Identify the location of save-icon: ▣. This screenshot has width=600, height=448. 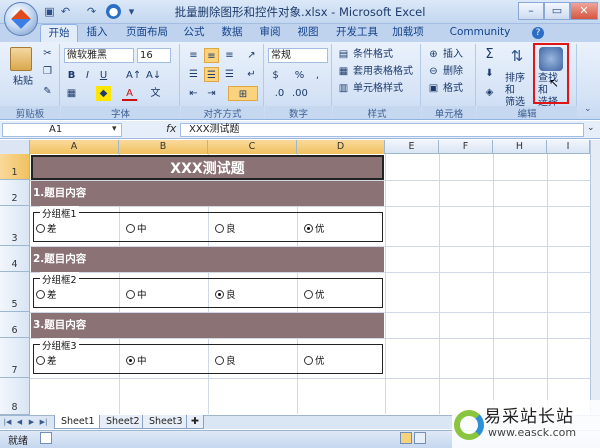
(49, 11).